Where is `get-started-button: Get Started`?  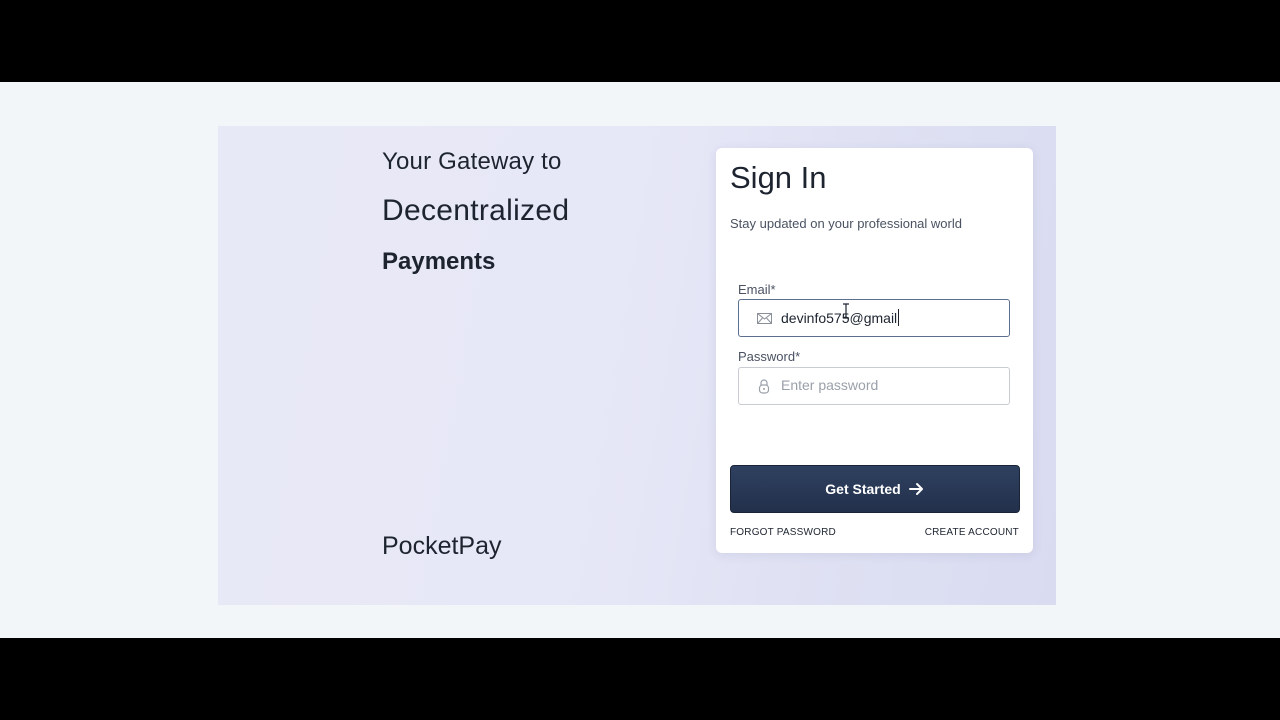 get-started-button: Get Started is located at coordinates (875, 489).